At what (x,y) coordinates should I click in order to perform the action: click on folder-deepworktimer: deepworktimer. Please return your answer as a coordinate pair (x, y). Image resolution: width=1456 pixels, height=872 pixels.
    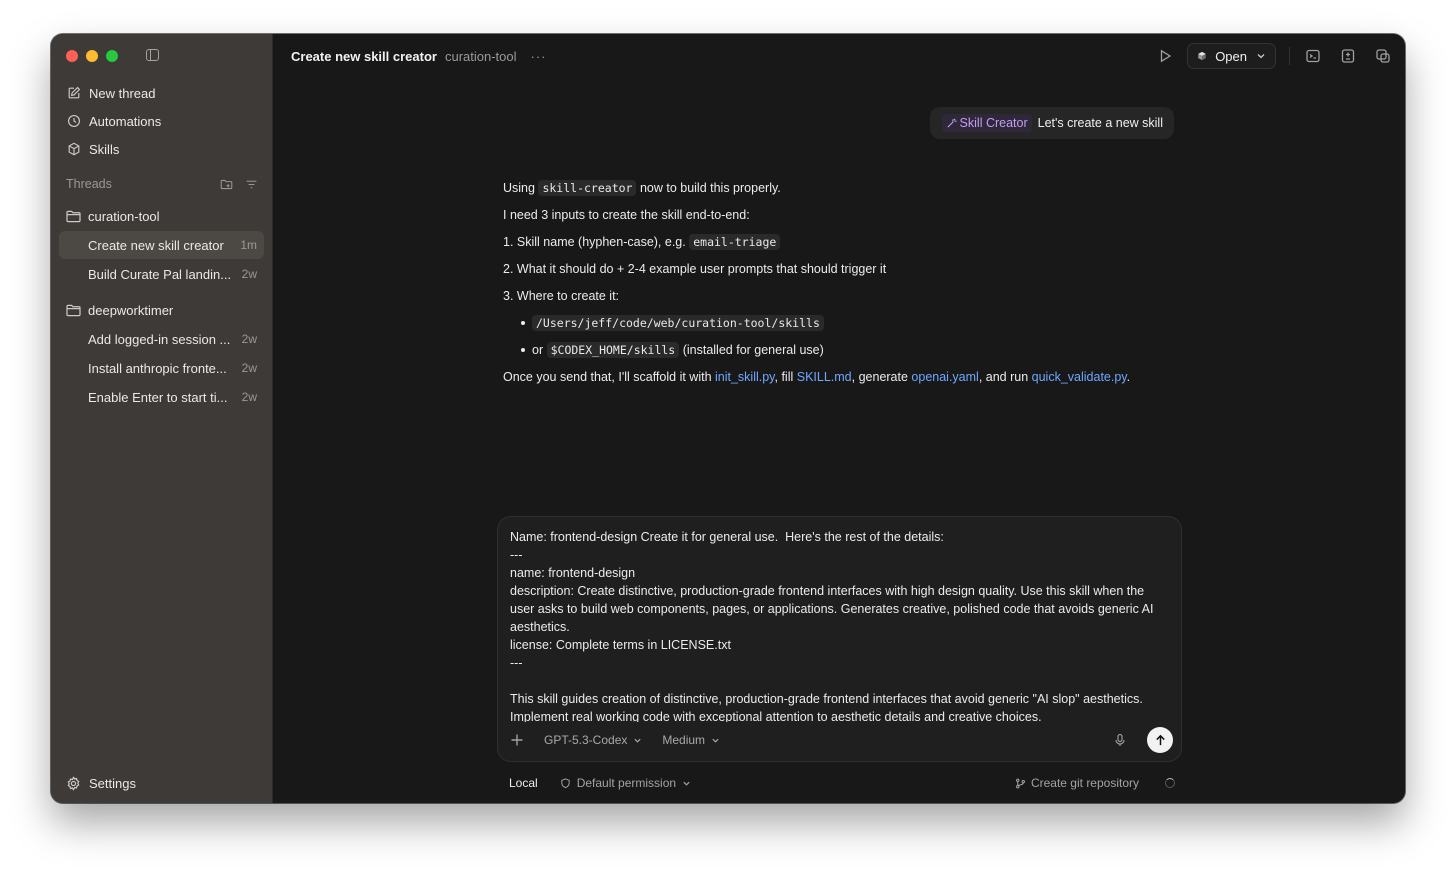
    Looking at the image, I should click on (161, 310).